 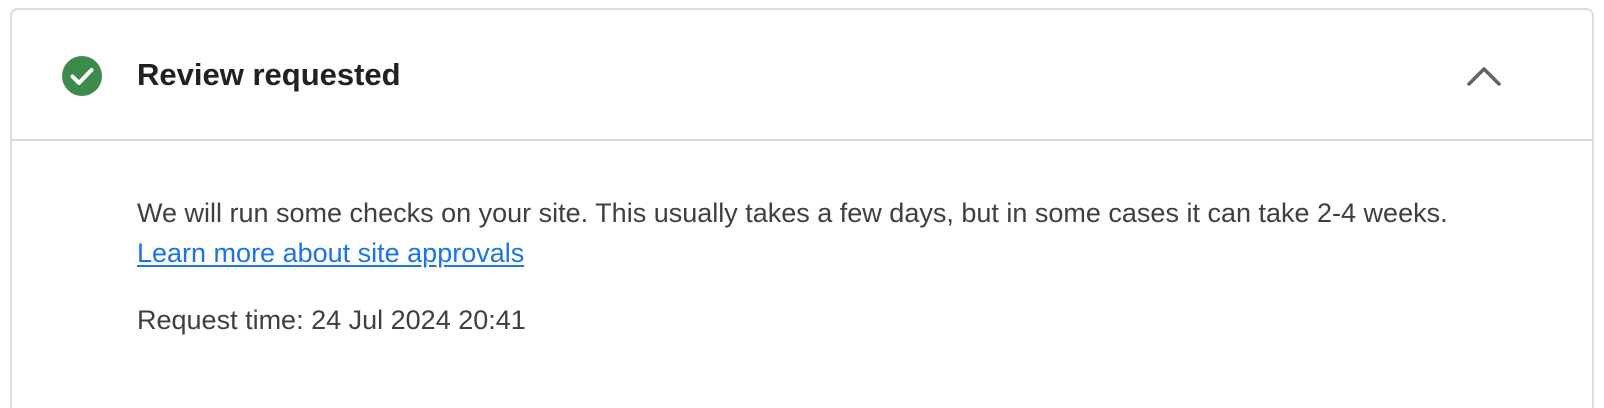 What do you see at coordinates (330, 253) in the screenshot?
I see `learn-more-link: Learn more about site approvals` at bounding box center [330, 253].